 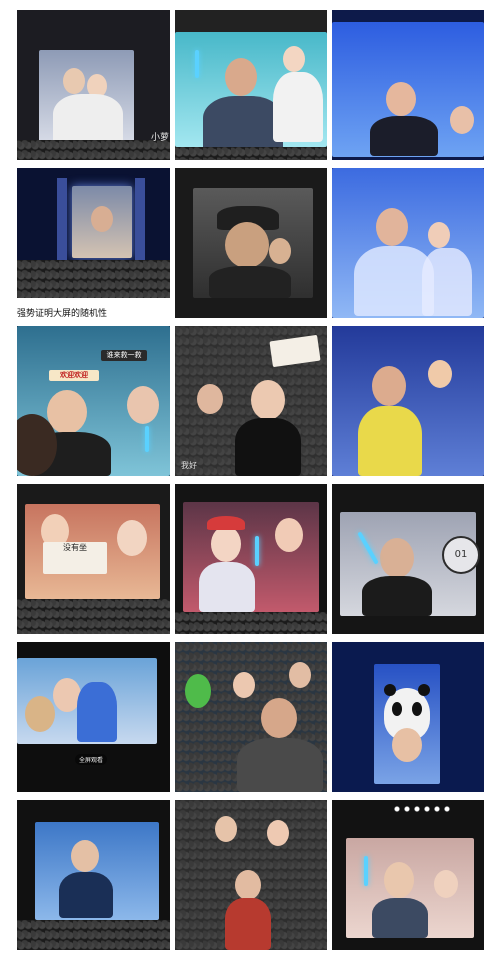 I want to click on overlay-caption: 我好, so click(x=189, y=465).